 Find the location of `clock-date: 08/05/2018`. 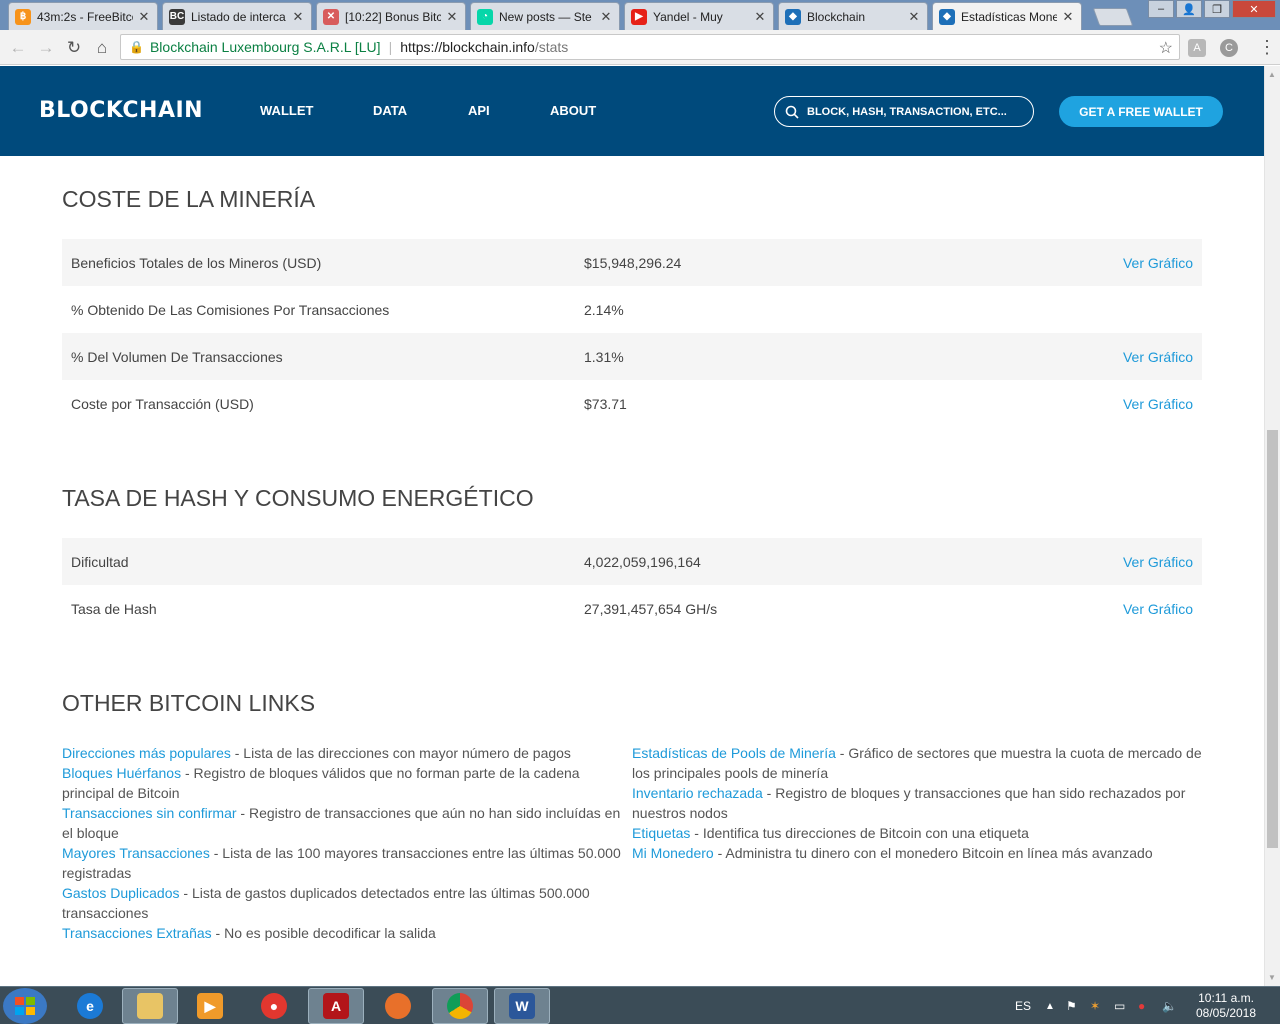

clock-date: 08/05/2018 is located at coordinates (1226, 1013).